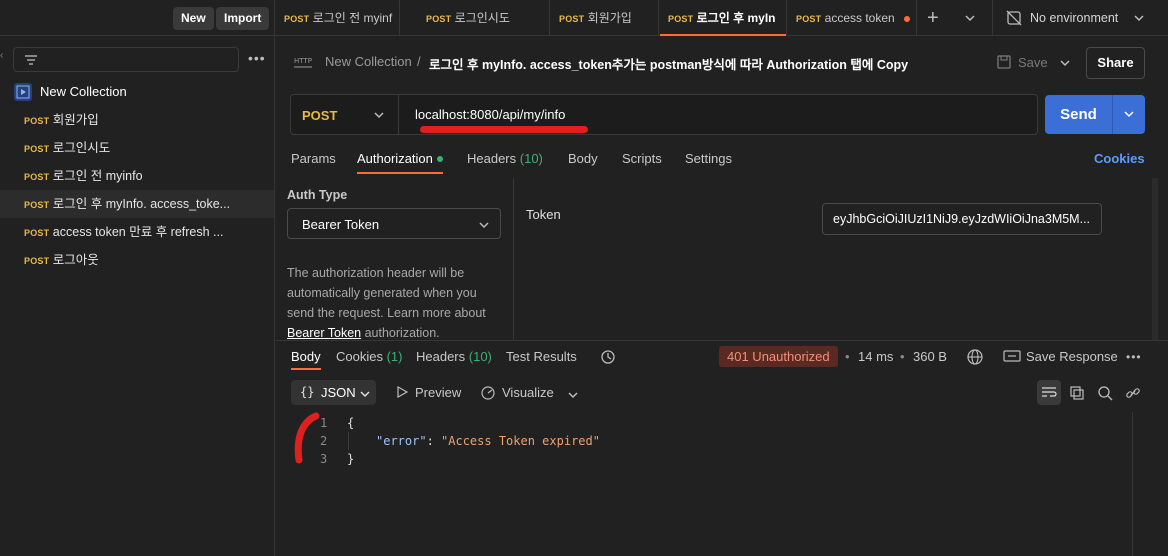 This screenshot has width=1168, height=556. Describe the element at coordinates (1072, 356) in the screenshot. I see `save-response-button: Save Response` at that location.